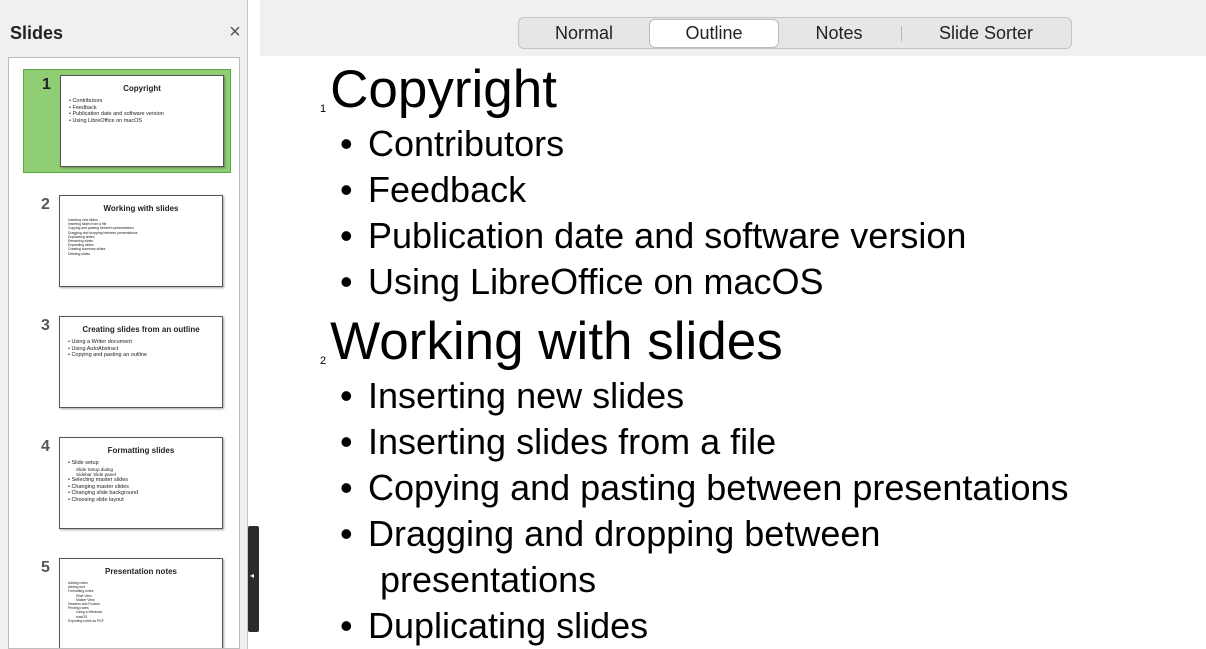 Image resolution: width=1206 pixels, height=649 pixels. Describe the element at coordinates (107, 355) in the screenshot. I see `slide-preview-bullet: • Copying and pasting an outline` at that location.